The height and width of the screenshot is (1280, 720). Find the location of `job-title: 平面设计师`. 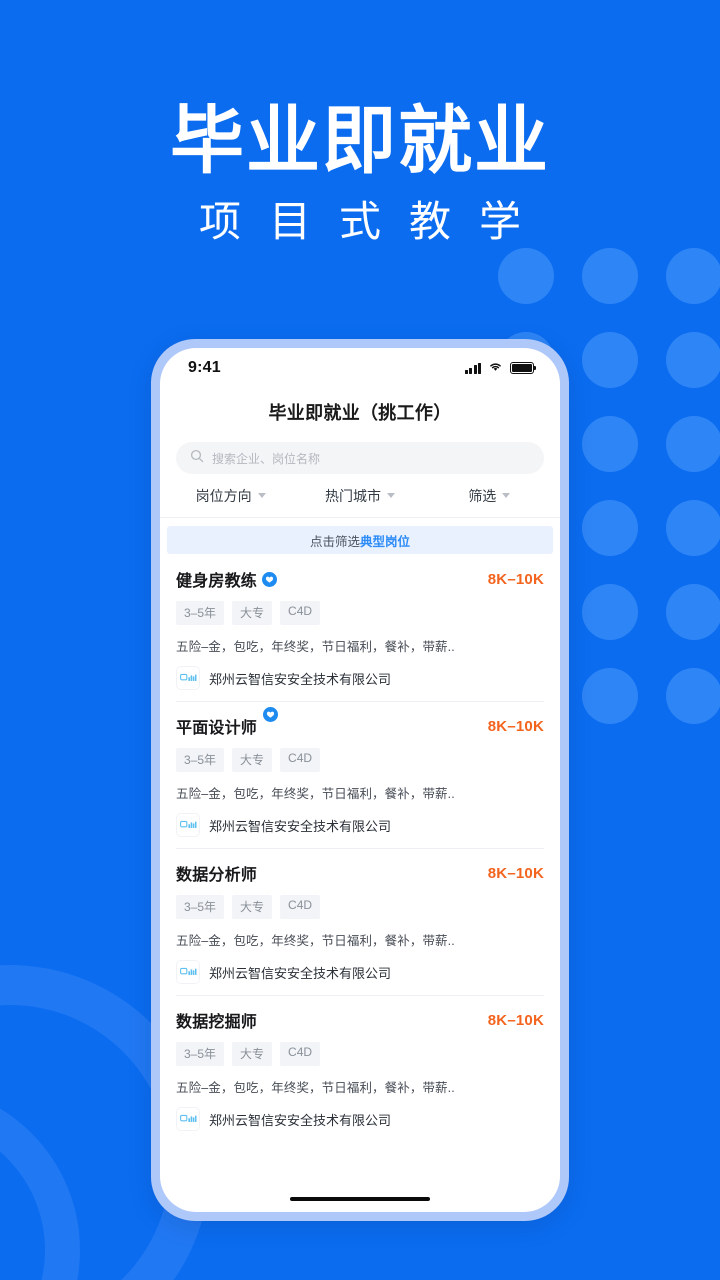

job-title: 平面设计师 is located at coordinates (217, 728).